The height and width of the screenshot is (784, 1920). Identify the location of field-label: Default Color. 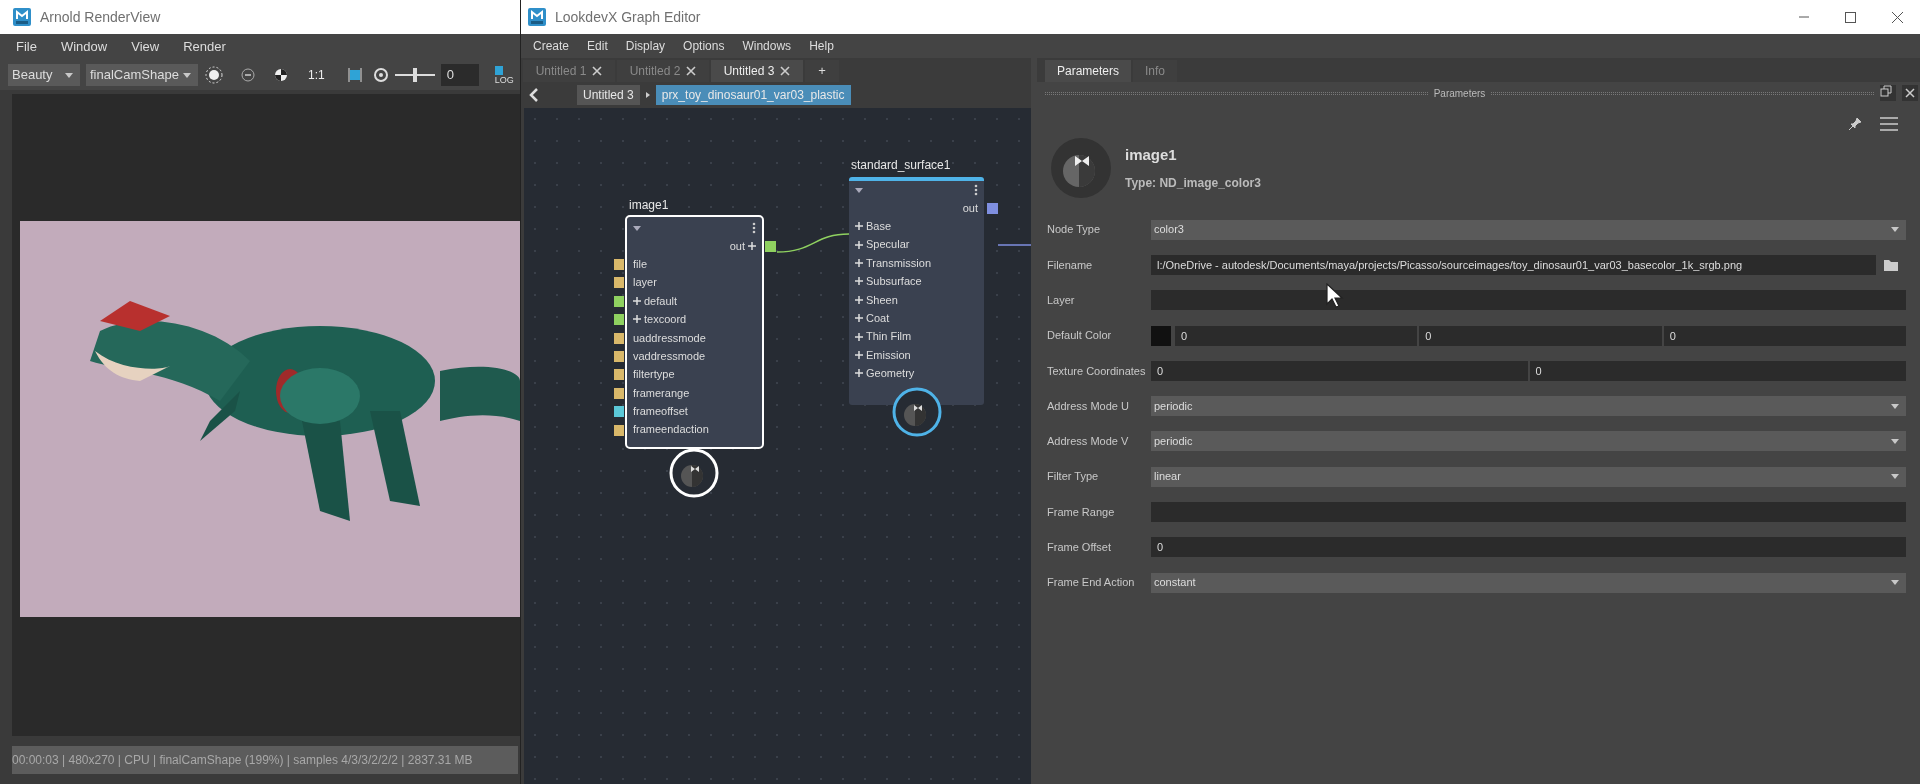
(1079, 336).